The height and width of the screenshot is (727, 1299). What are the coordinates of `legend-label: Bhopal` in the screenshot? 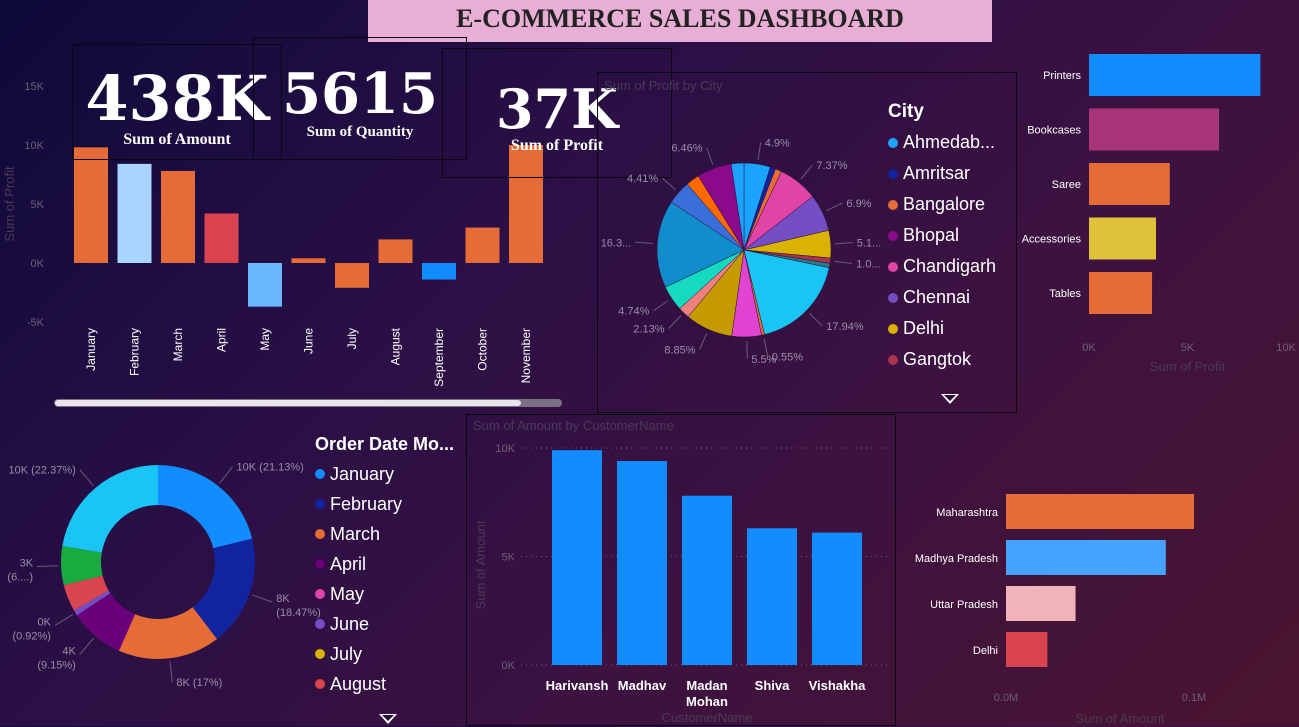 It's located at (931, 235).